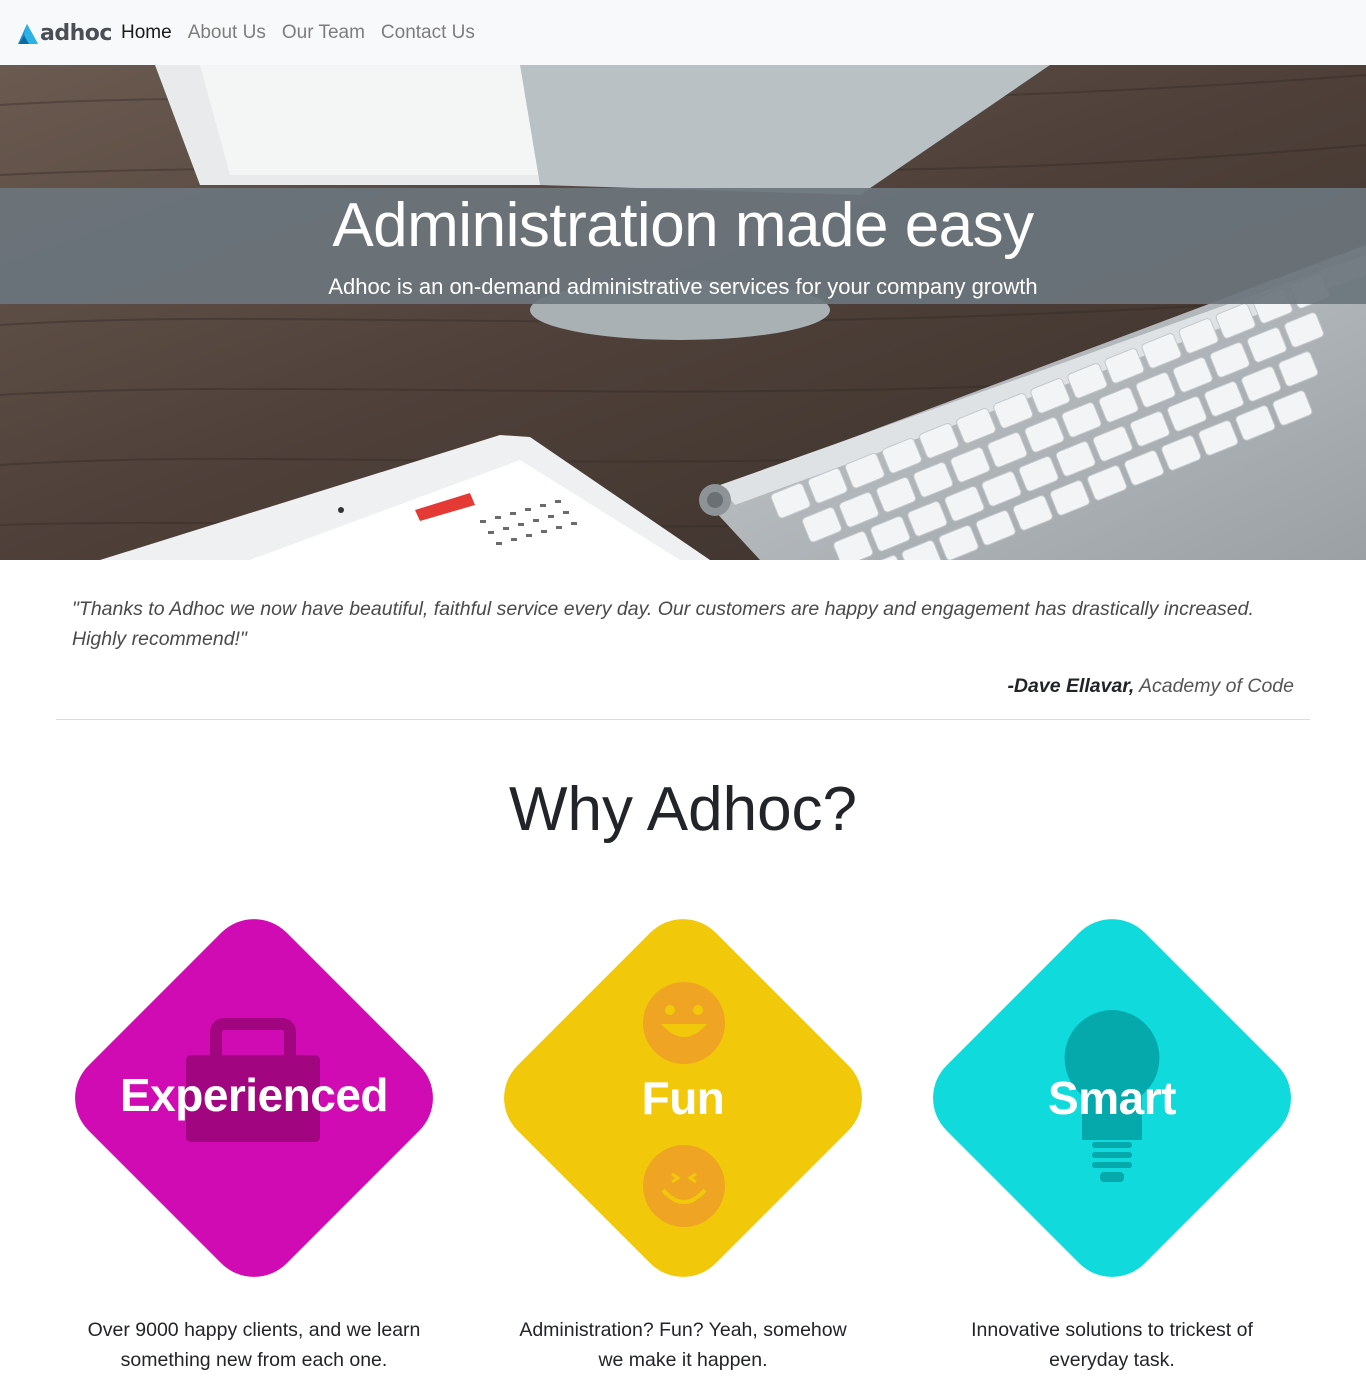 This screenshot has height=1379, width=1366. I want to click on testimonial-citation: -Dave Ellavar, Academy of Code, so click(1150, 686).